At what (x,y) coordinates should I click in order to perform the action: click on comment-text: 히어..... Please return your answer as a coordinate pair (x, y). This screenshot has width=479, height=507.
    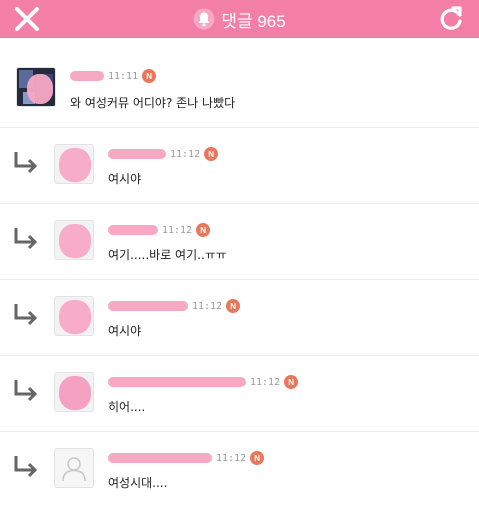
    Looking at the image, I should click on (127, 407).